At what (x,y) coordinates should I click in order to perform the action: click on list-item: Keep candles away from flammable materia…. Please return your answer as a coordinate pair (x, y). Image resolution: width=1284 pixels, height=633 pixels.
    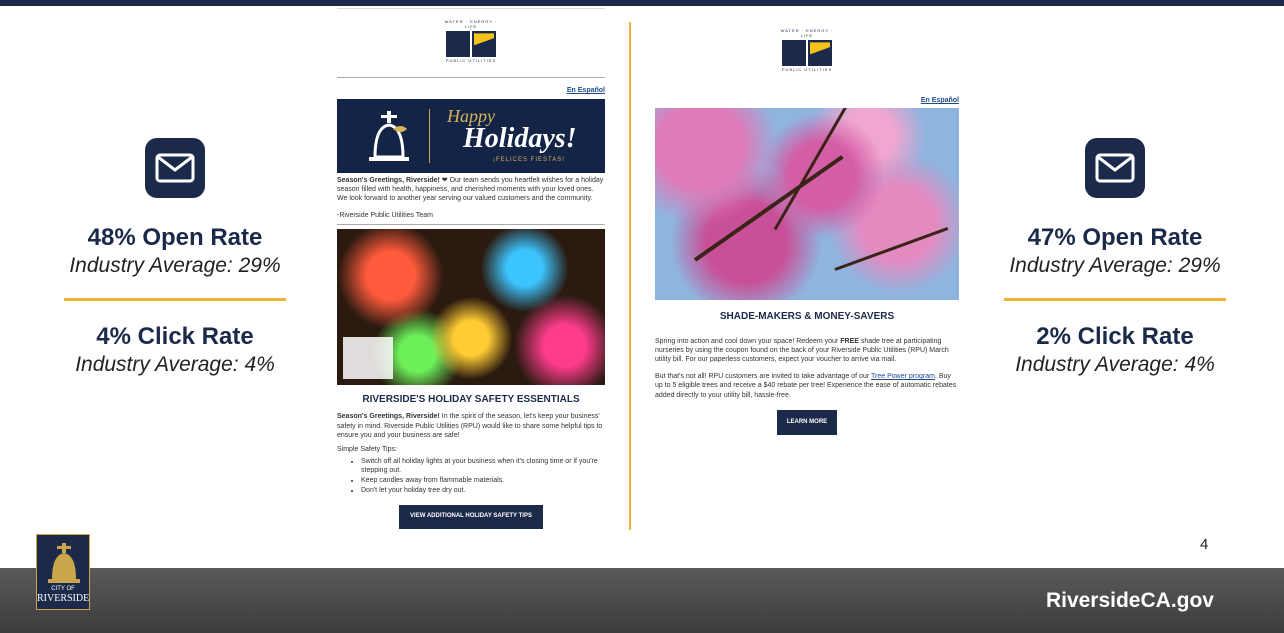
    Looking at the image, I should click on (483, 480).